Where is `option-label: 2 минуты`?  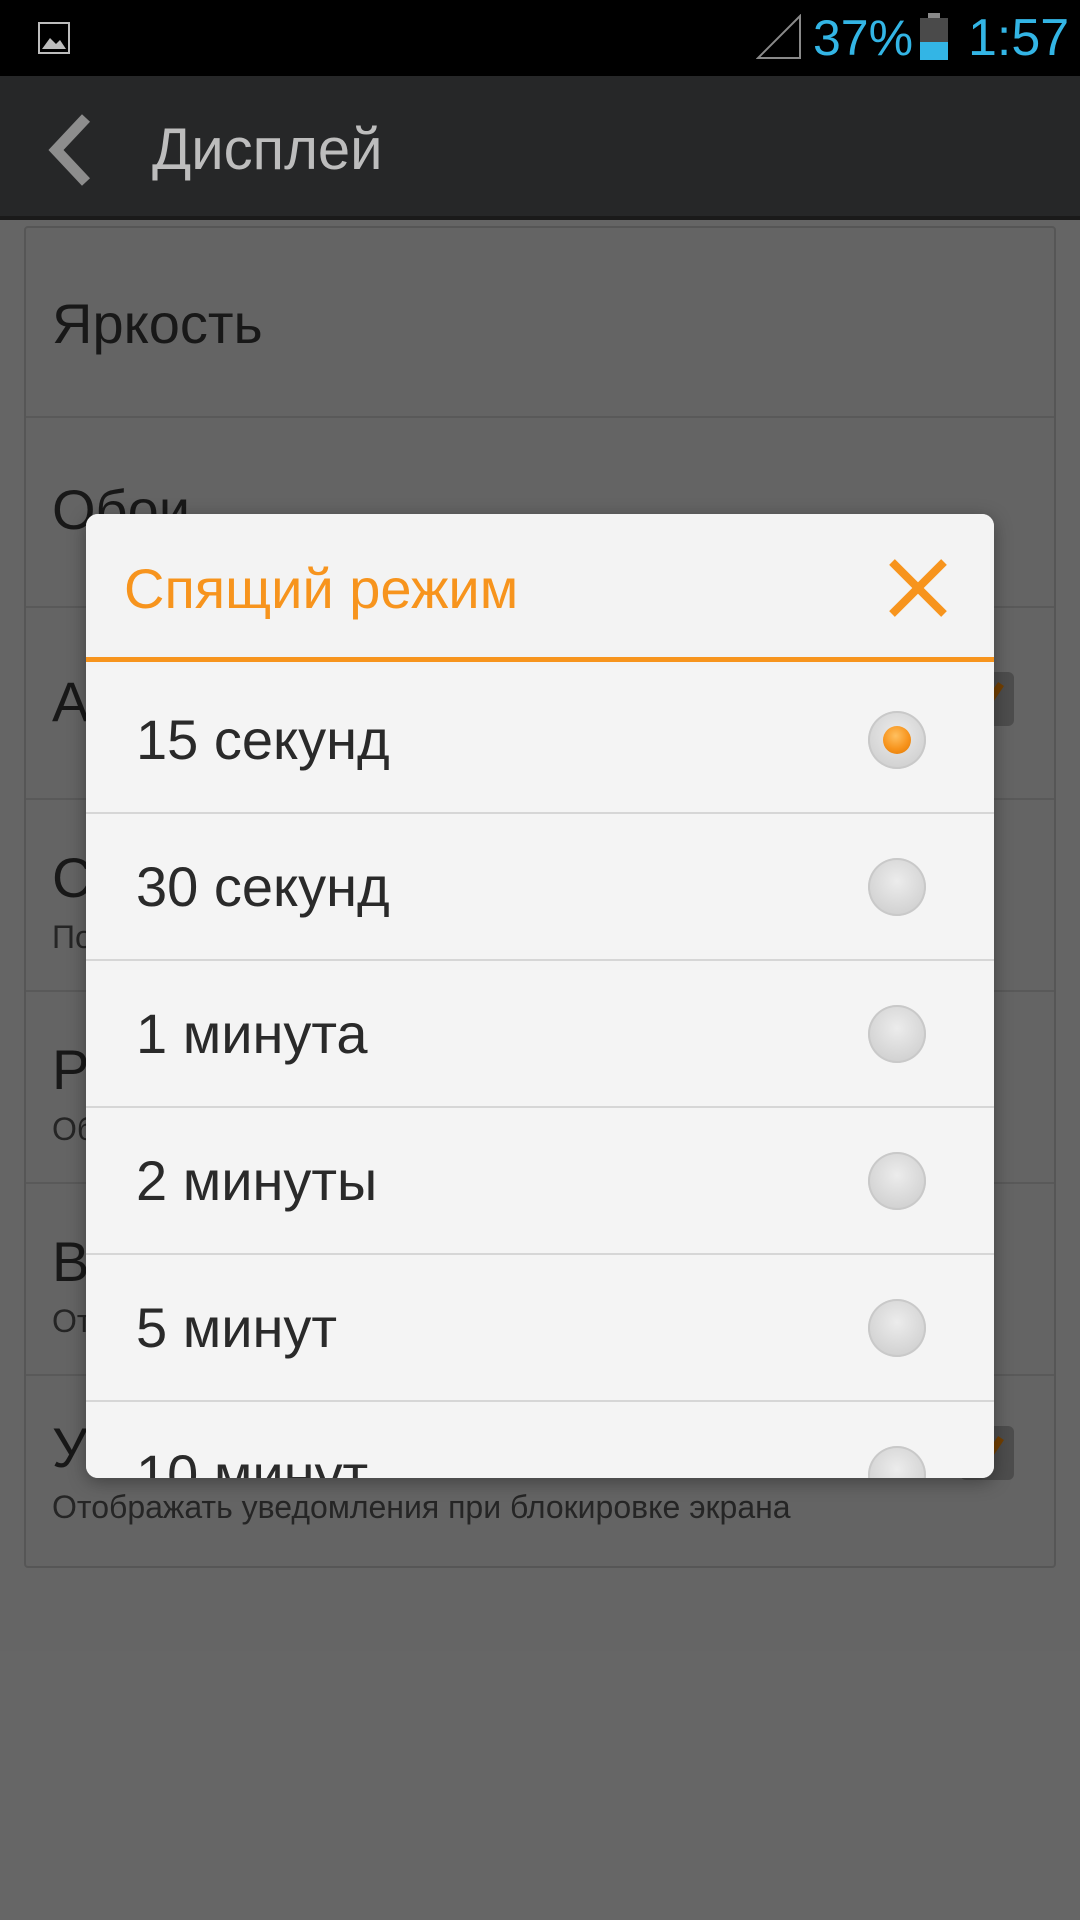
option-label: 2 минуты is located at coordinates (257, 1180).